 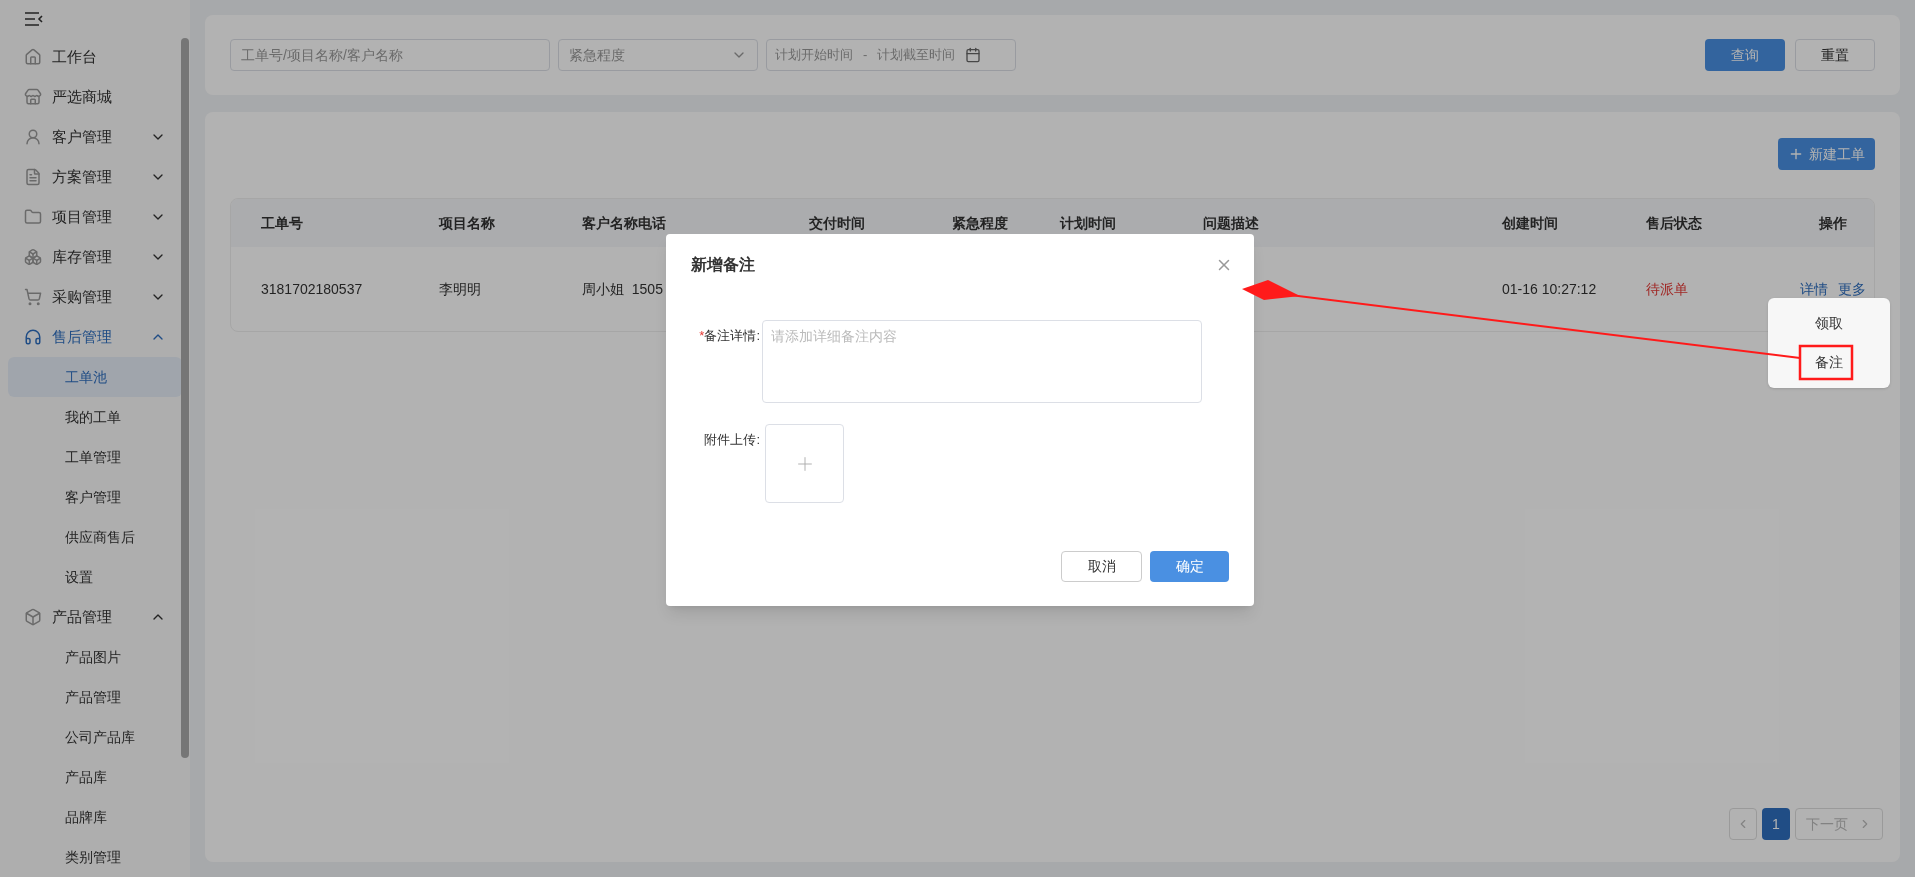 What do you see at coordinates (1796, 154) in the screenshot?
I see `plus-icon` at bounding box center [1796, 154].